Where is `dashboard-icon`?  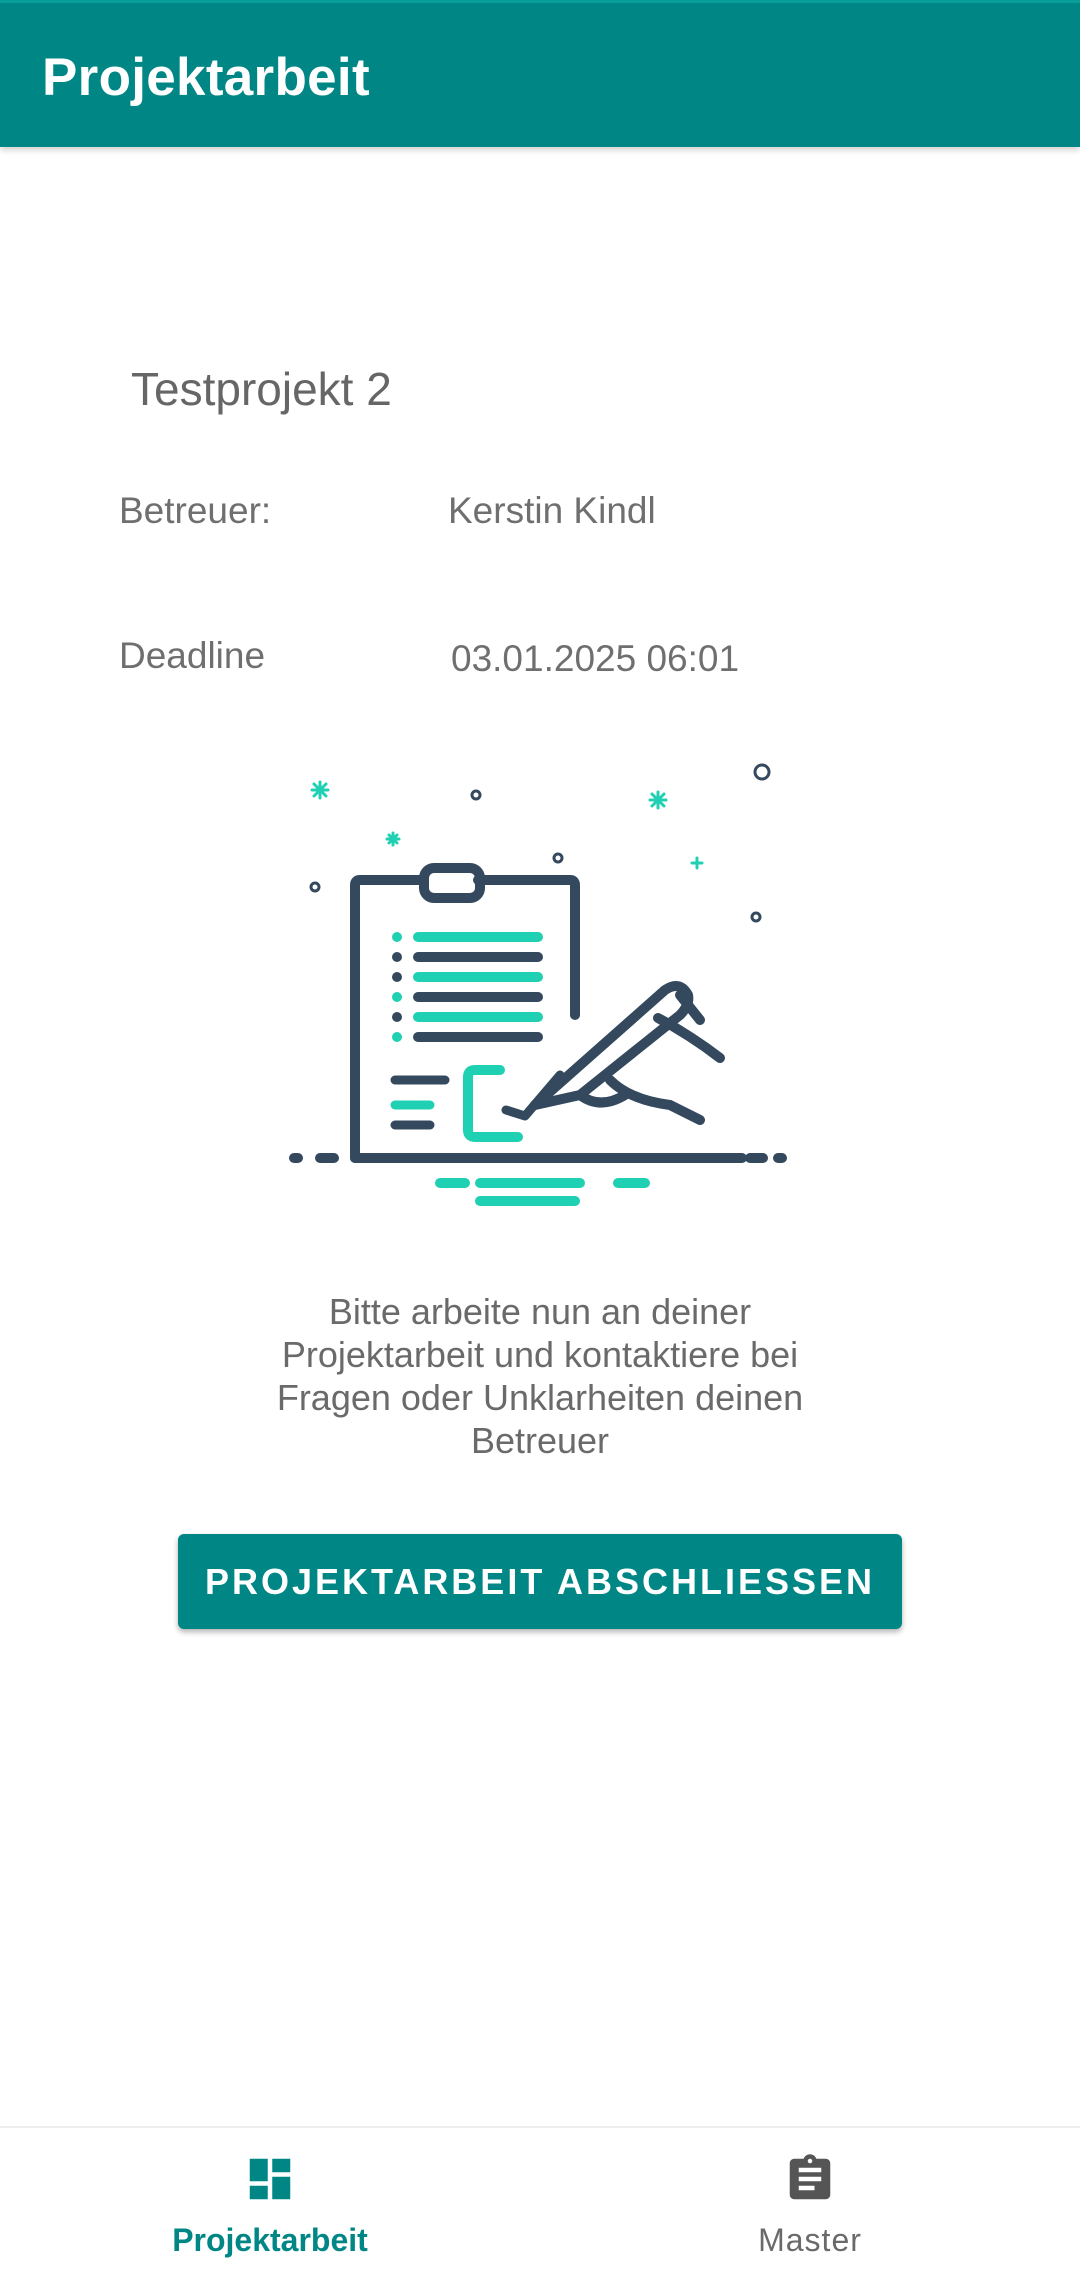 dashboard-icon is located at coordinates (270, 2179).